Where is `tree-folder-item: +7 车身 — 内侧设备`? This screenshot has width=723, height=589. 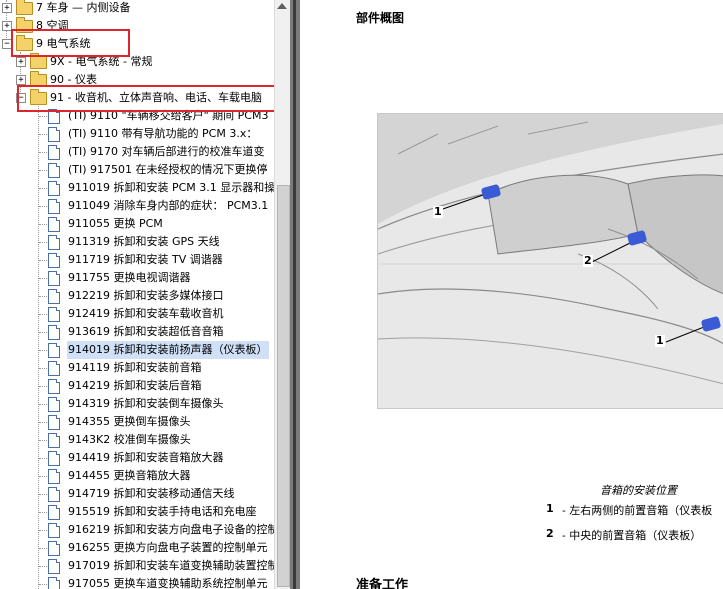
tree-folder-item: +7 车身 — 内侧设备 is located at coordinates (137, 8).